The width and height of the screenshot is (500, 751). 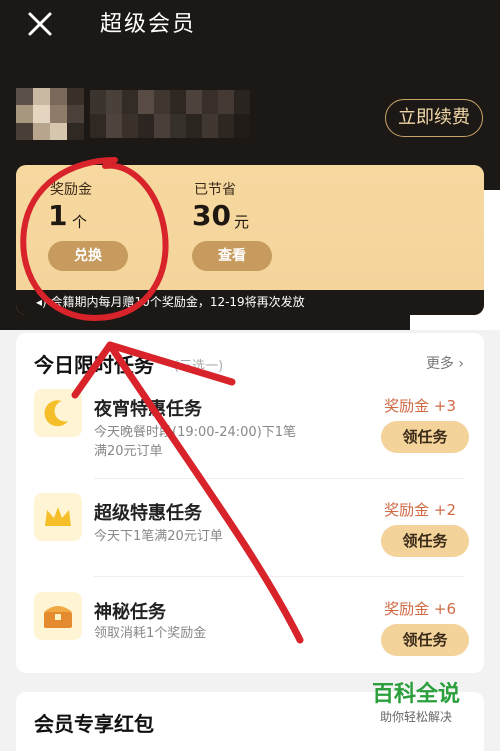 What do you see at coordinates (242, 222) in the screenshot?
I see `saved-unit: 元` at bounding box center [242, 222].